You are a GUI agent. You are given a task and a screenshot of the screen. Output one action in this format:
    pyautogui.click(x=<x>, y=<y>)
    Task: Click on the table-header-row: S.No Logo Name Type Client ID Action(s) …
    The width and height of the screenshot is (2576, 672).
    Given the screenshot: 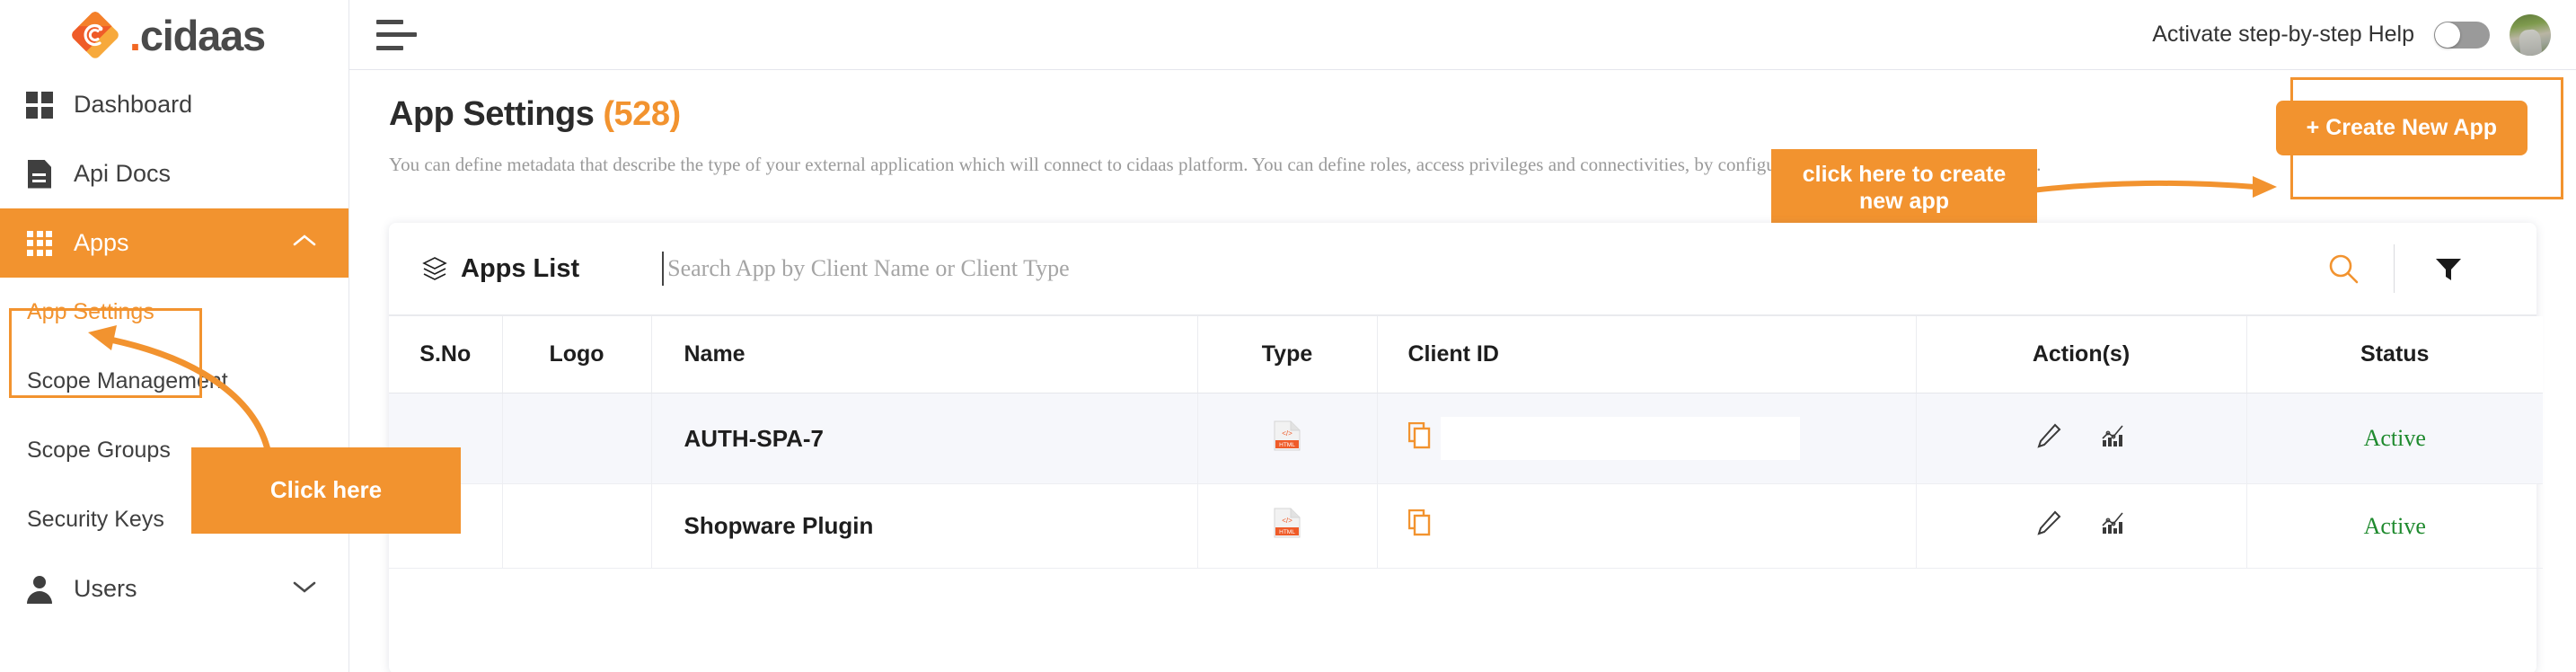 What is the action you would take?
    pyautogui.click(x=1466, y=355)
    